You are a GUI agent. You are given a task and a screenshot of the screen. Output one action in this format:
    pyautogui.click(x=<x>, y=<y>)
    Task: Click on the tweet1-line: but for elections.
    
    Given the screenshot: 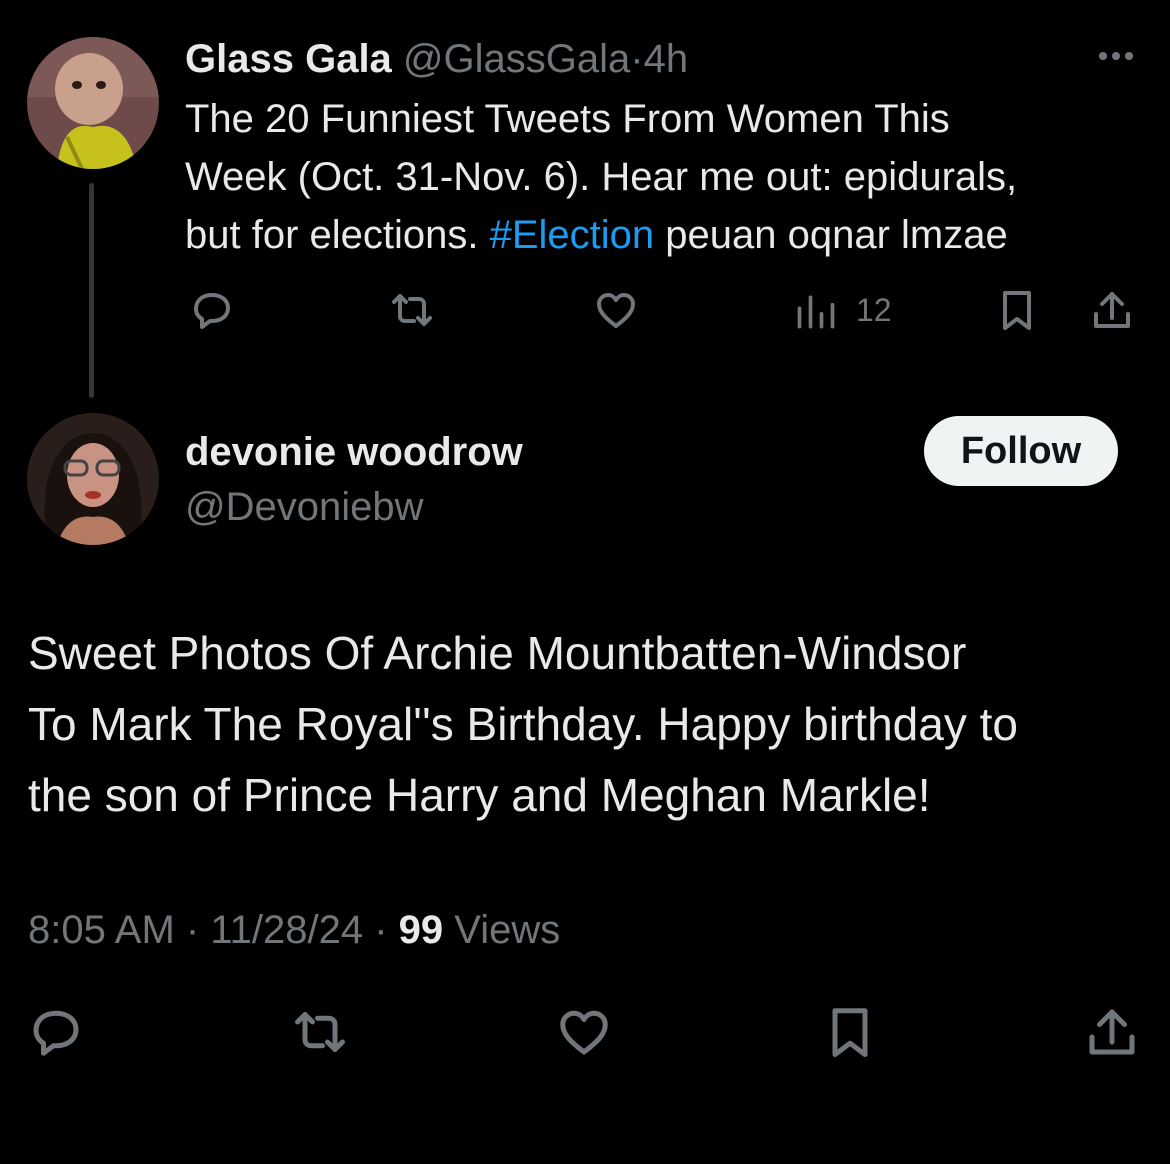 What is the action you would take?
    pyautogui.click(x=337, y=235)
    